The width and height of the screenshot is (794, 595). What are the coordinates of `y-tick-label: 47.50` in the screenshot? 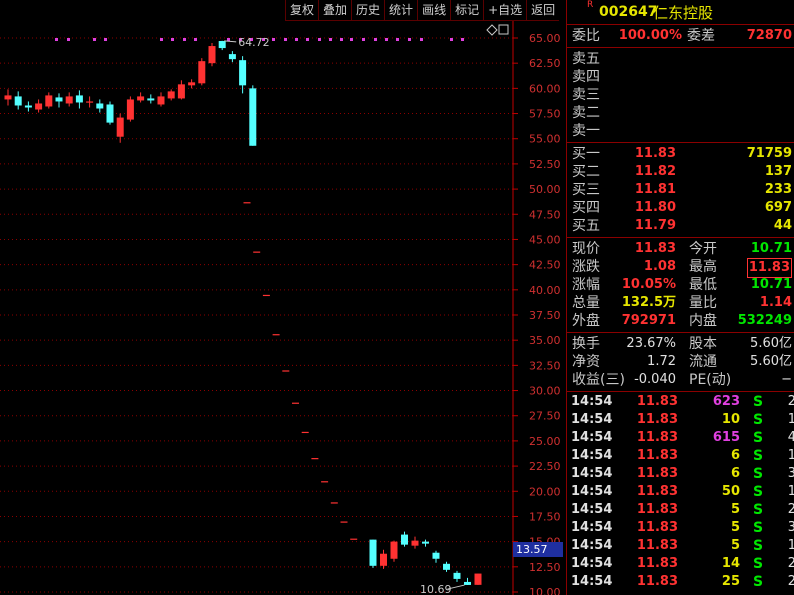 It's located at (545, 214).